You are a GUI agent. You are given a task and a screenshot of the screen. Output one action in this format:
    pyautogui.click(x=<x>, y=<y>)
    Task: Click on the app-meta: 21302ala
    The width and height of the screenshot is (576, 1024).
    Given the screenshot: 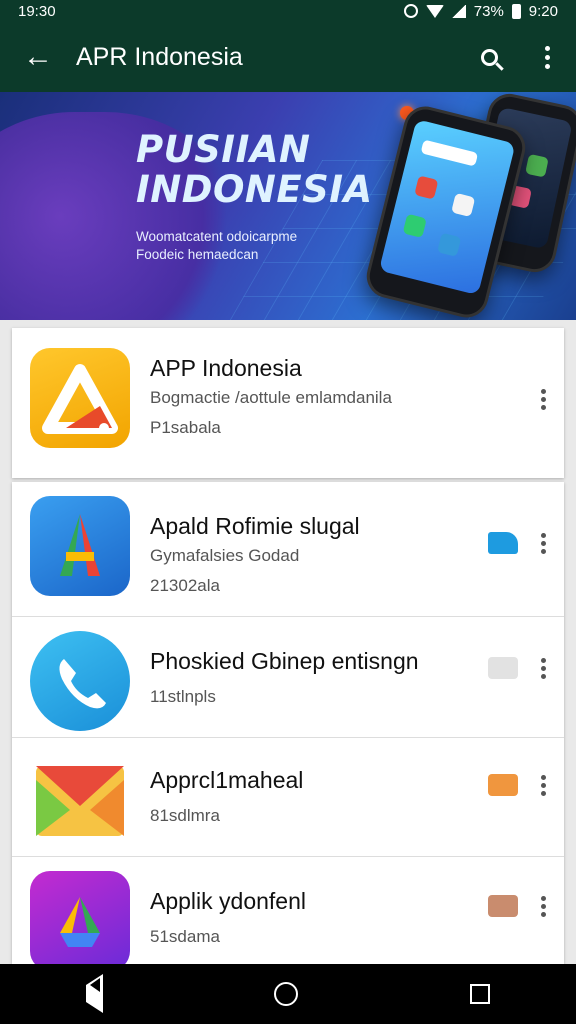 What is the action you would take?
    pyautogui.click(x=185, y=585)
    